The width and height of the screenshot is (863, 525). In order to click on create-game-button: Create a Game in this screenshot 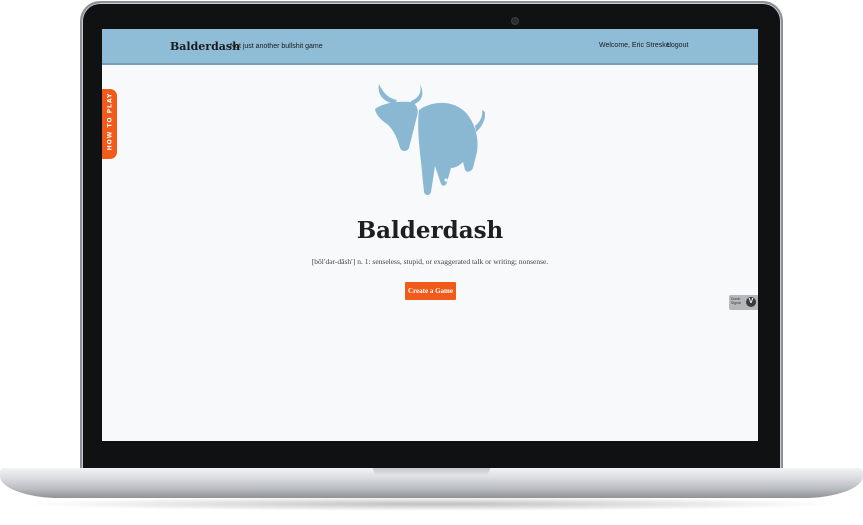, I will do `click(430, 291)`.